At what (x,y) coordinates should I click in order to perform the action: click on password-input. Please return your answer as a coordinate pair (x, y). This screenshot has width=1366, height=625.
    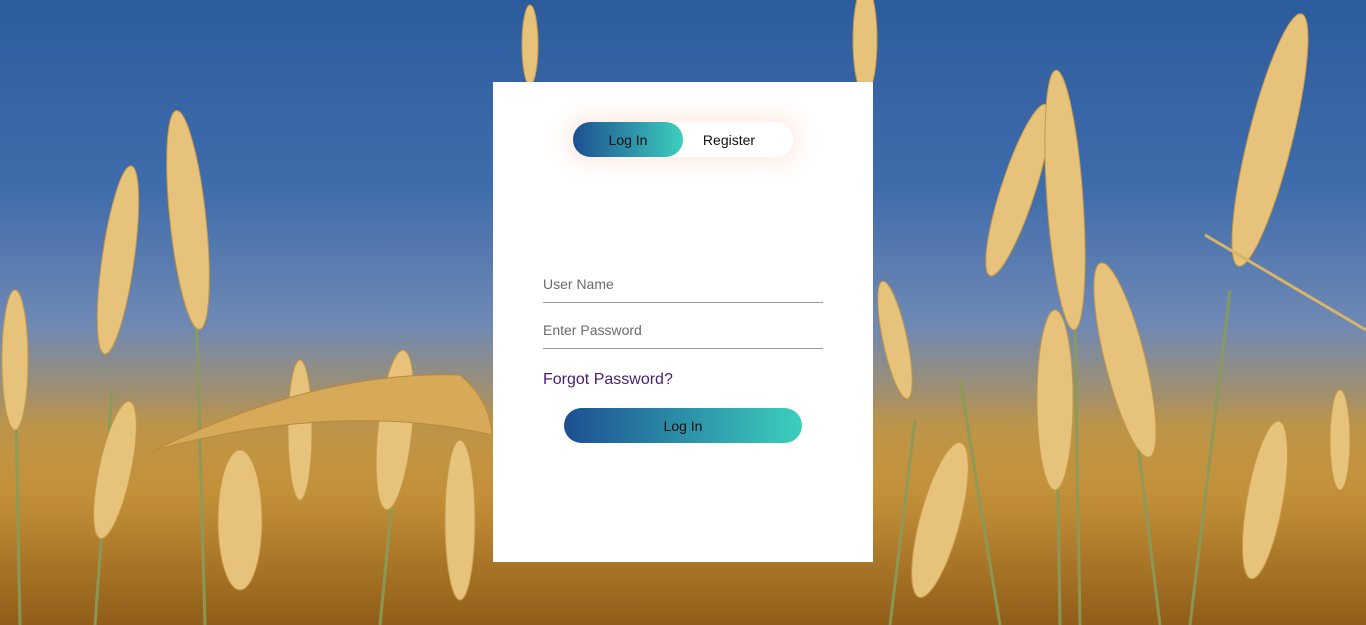
    Looking at the image, I should click on (683, 330).